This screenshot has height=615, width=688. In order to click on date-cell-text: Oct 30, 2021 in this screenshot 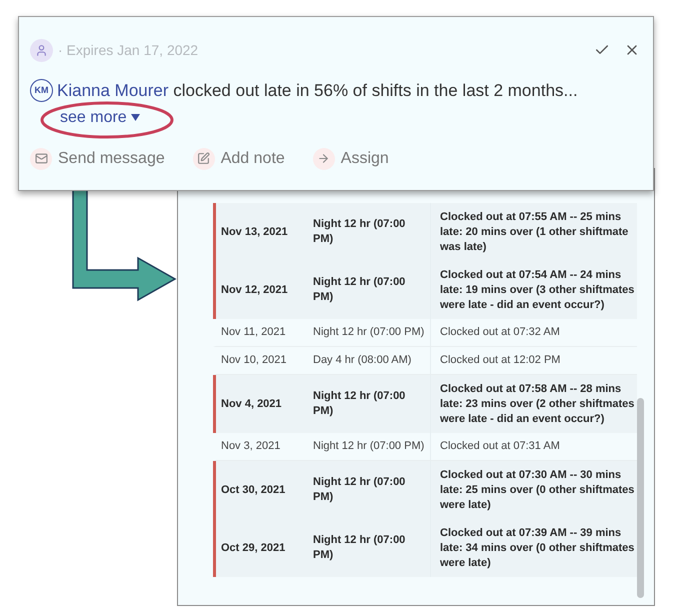, I will do `click(253, 490)`.